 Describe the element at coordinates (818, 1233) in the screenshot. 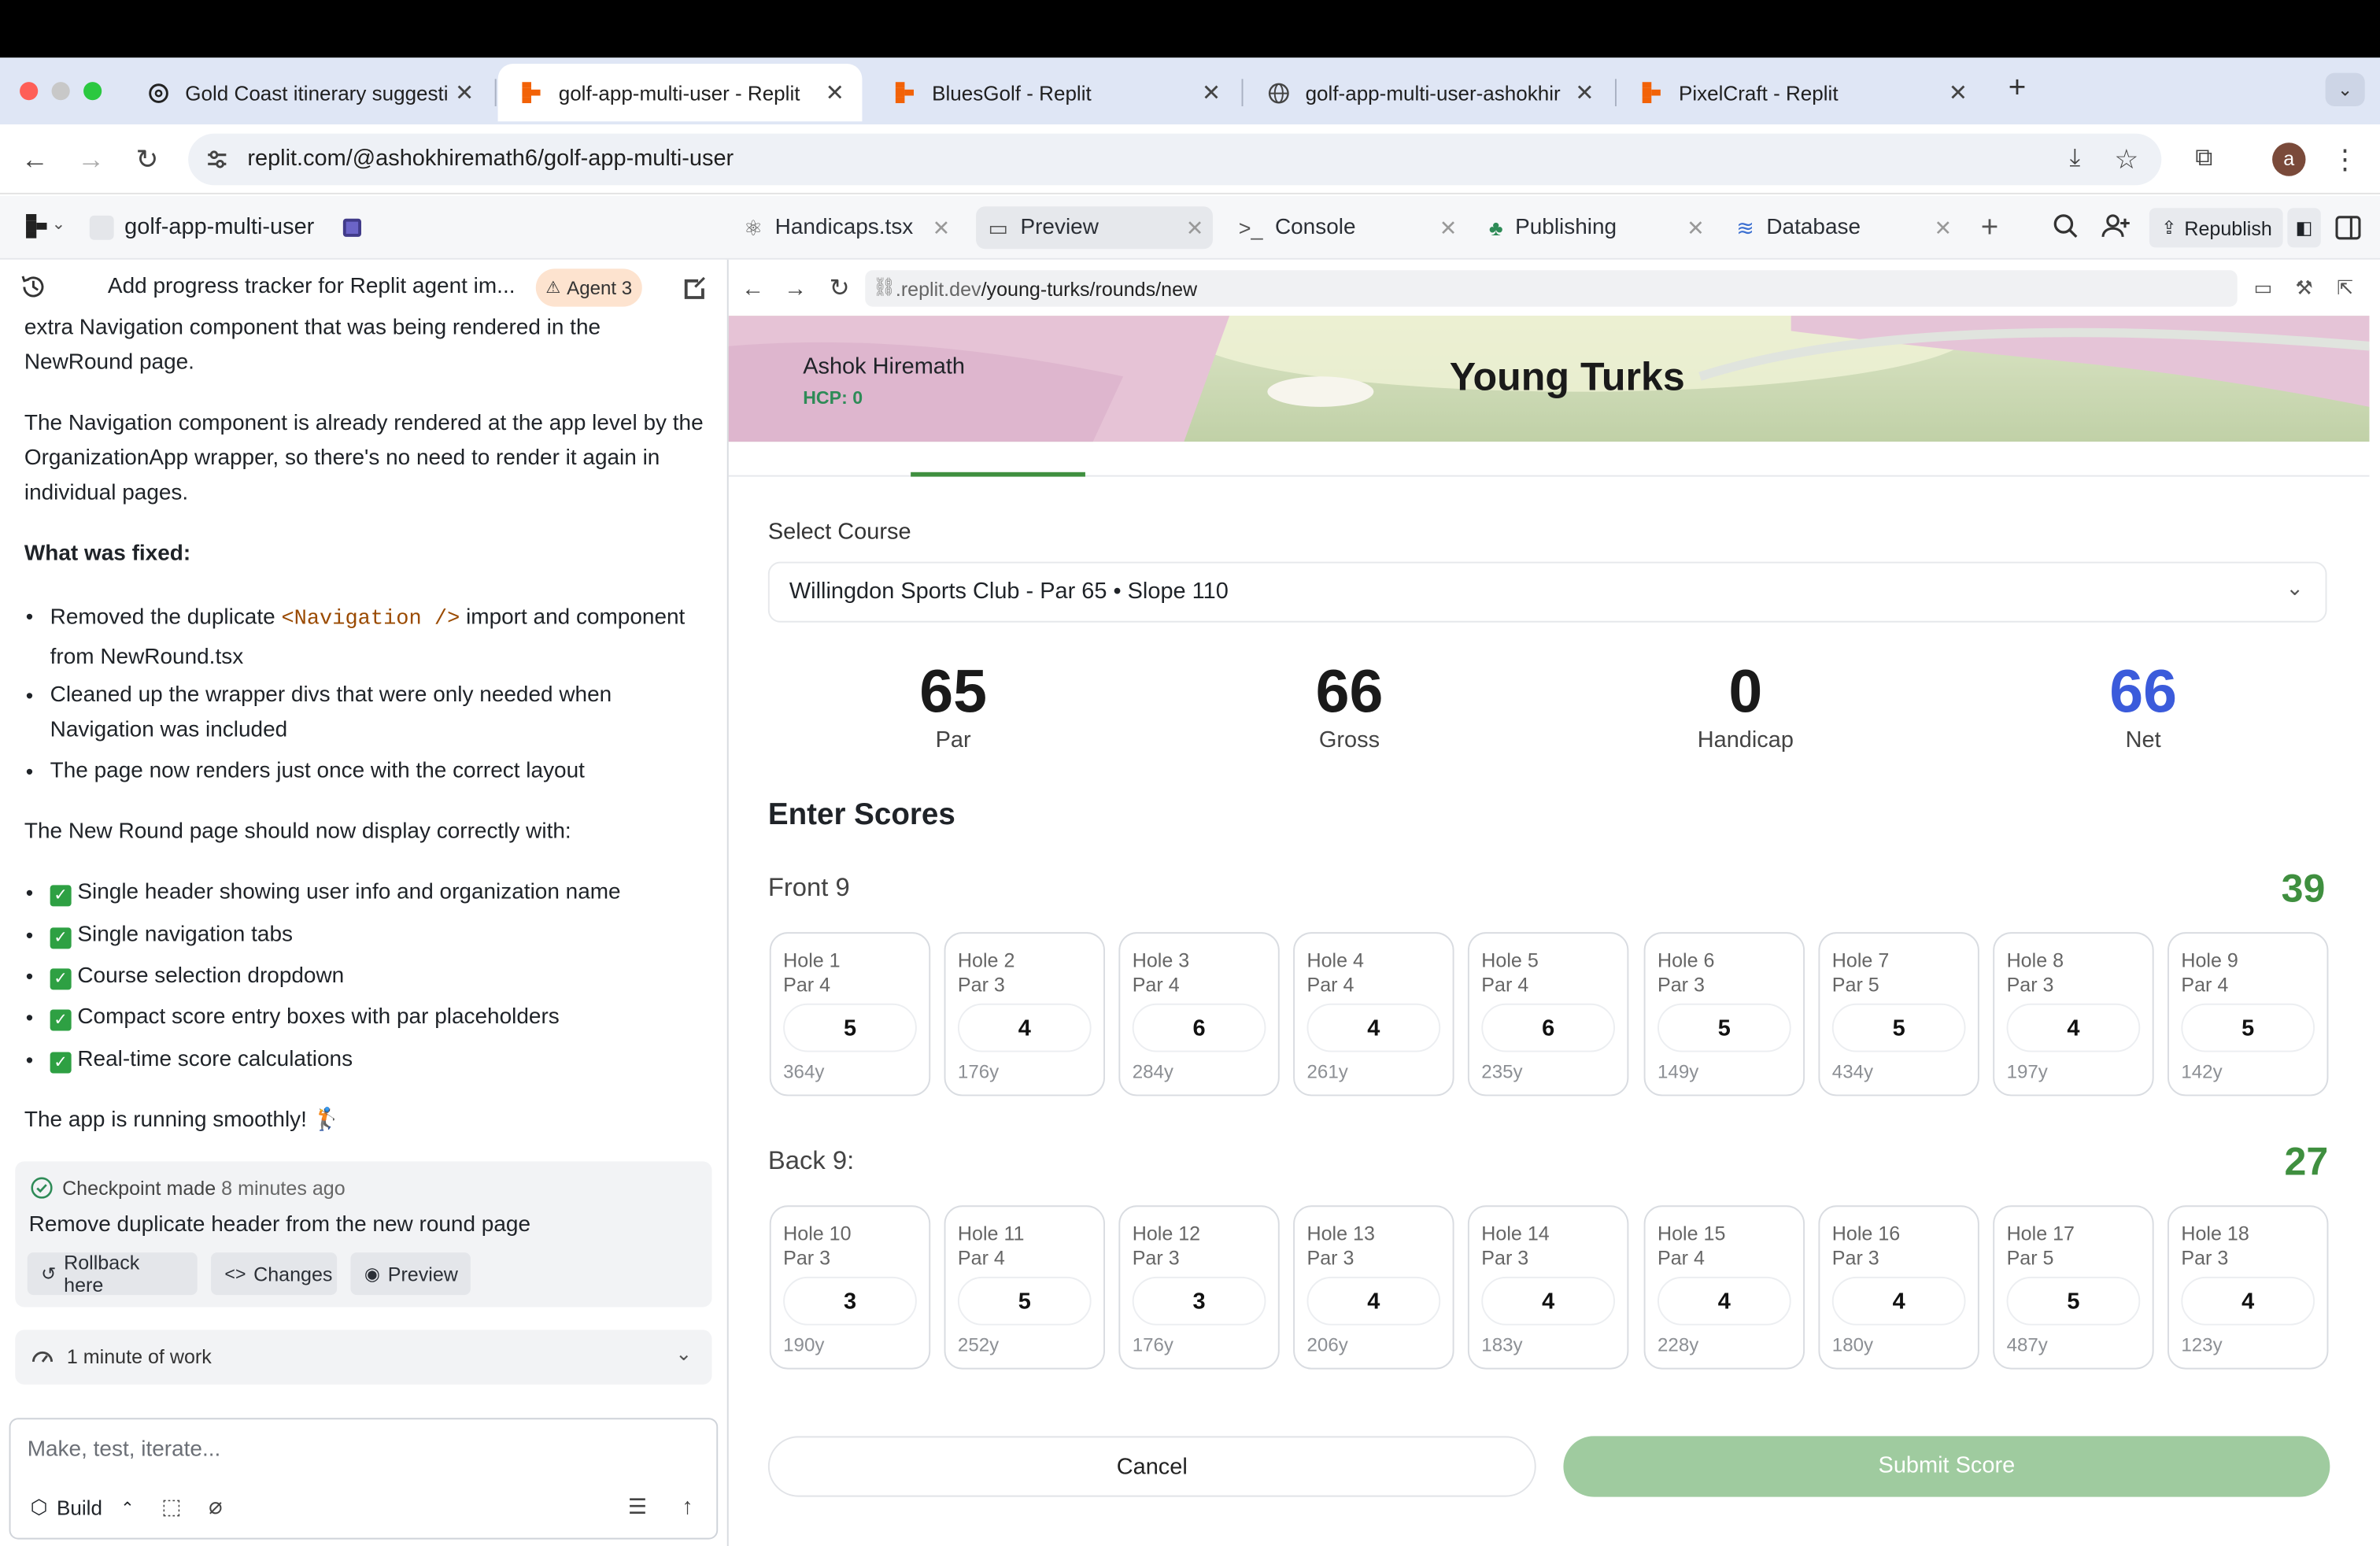

I see `hole-number: Hole 10` at that location.